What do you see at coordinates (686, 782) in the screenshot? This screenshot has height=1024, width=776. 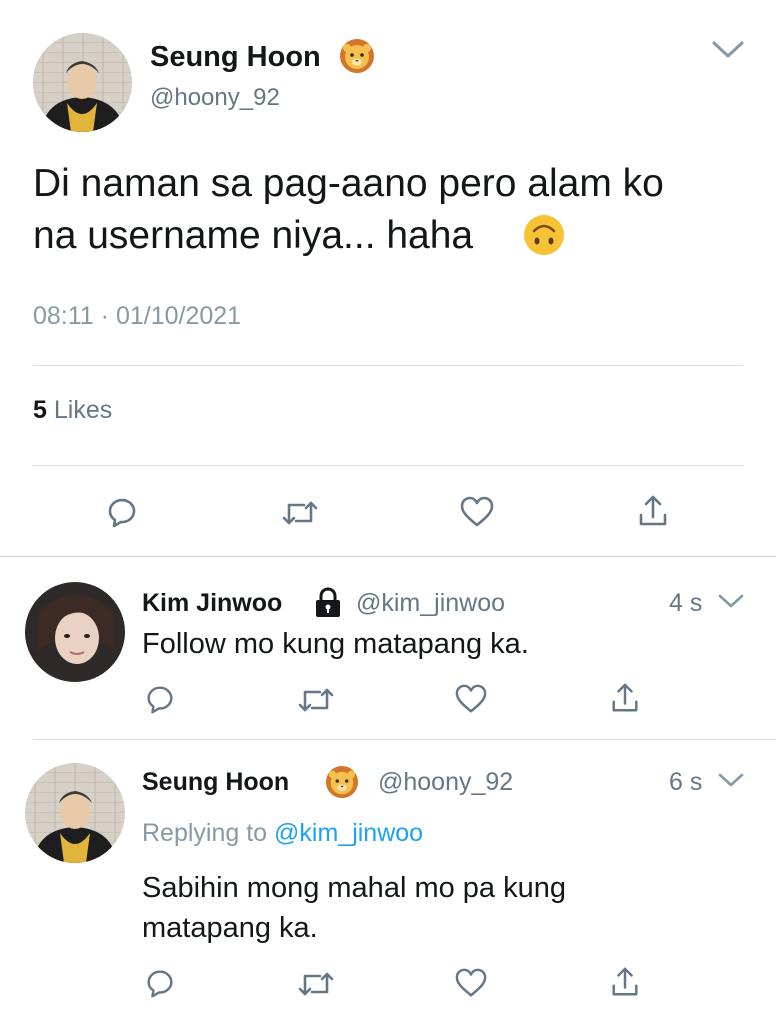 I see `reply-time-ago: 6 s` at bounding box center [686, 782].